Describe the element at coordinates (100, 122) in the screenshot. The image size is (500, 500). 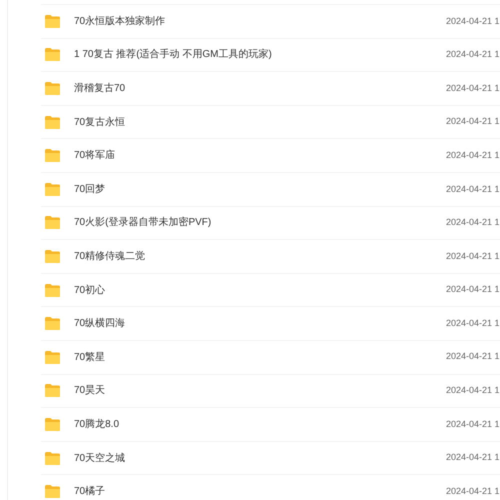
I see `folder-name: 70复古永恒` at that location.